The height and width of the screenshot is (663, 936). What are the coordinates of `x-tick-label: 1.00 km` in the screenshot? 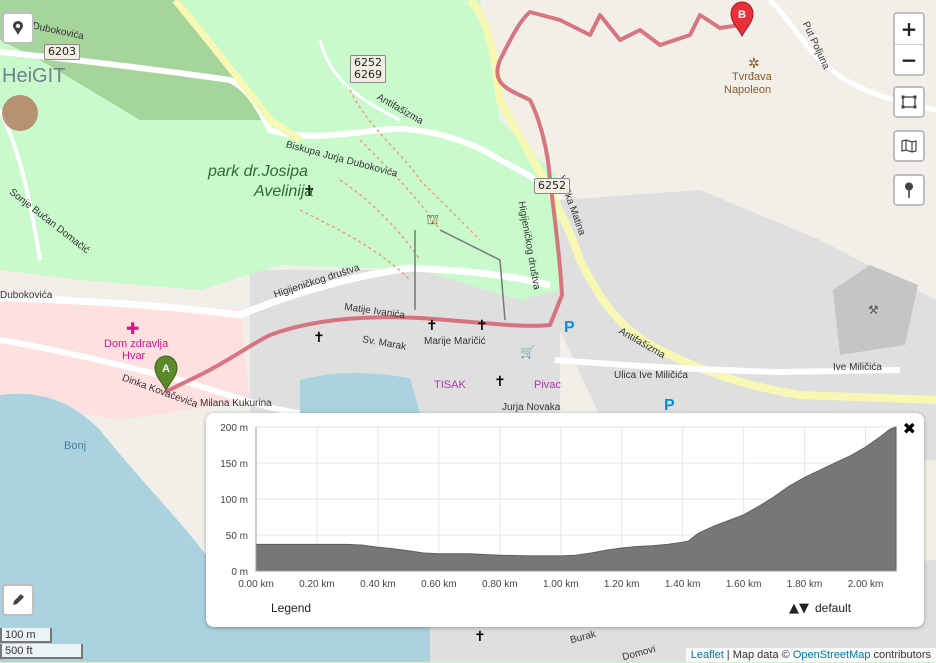 It's located at (561, 584).